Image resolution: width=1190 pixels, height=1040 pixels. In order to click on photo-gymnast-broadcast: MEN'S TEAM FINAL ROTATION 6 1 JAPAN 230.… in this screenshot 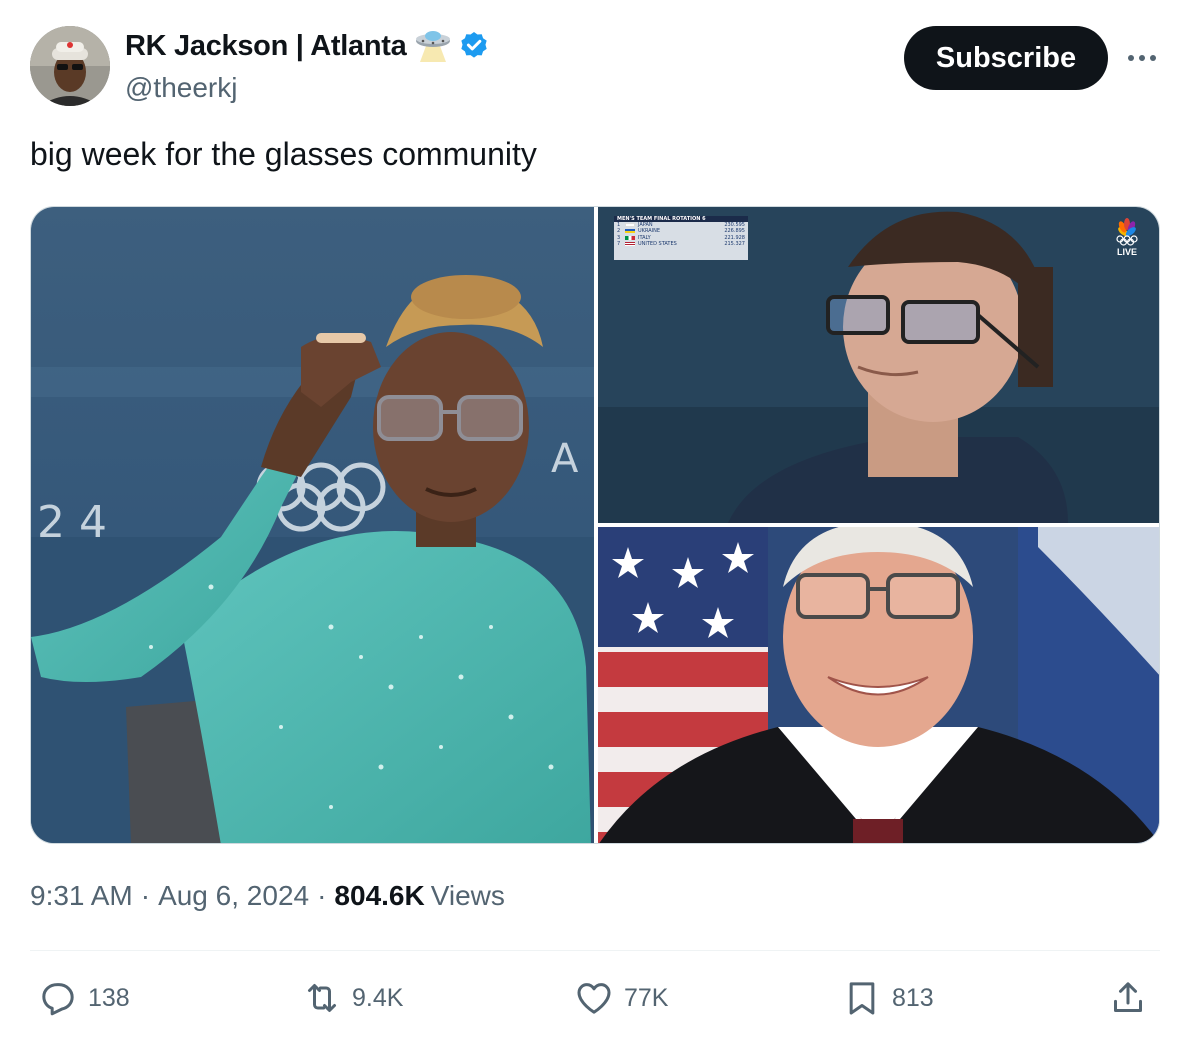, I will do `click(878, 365)`.